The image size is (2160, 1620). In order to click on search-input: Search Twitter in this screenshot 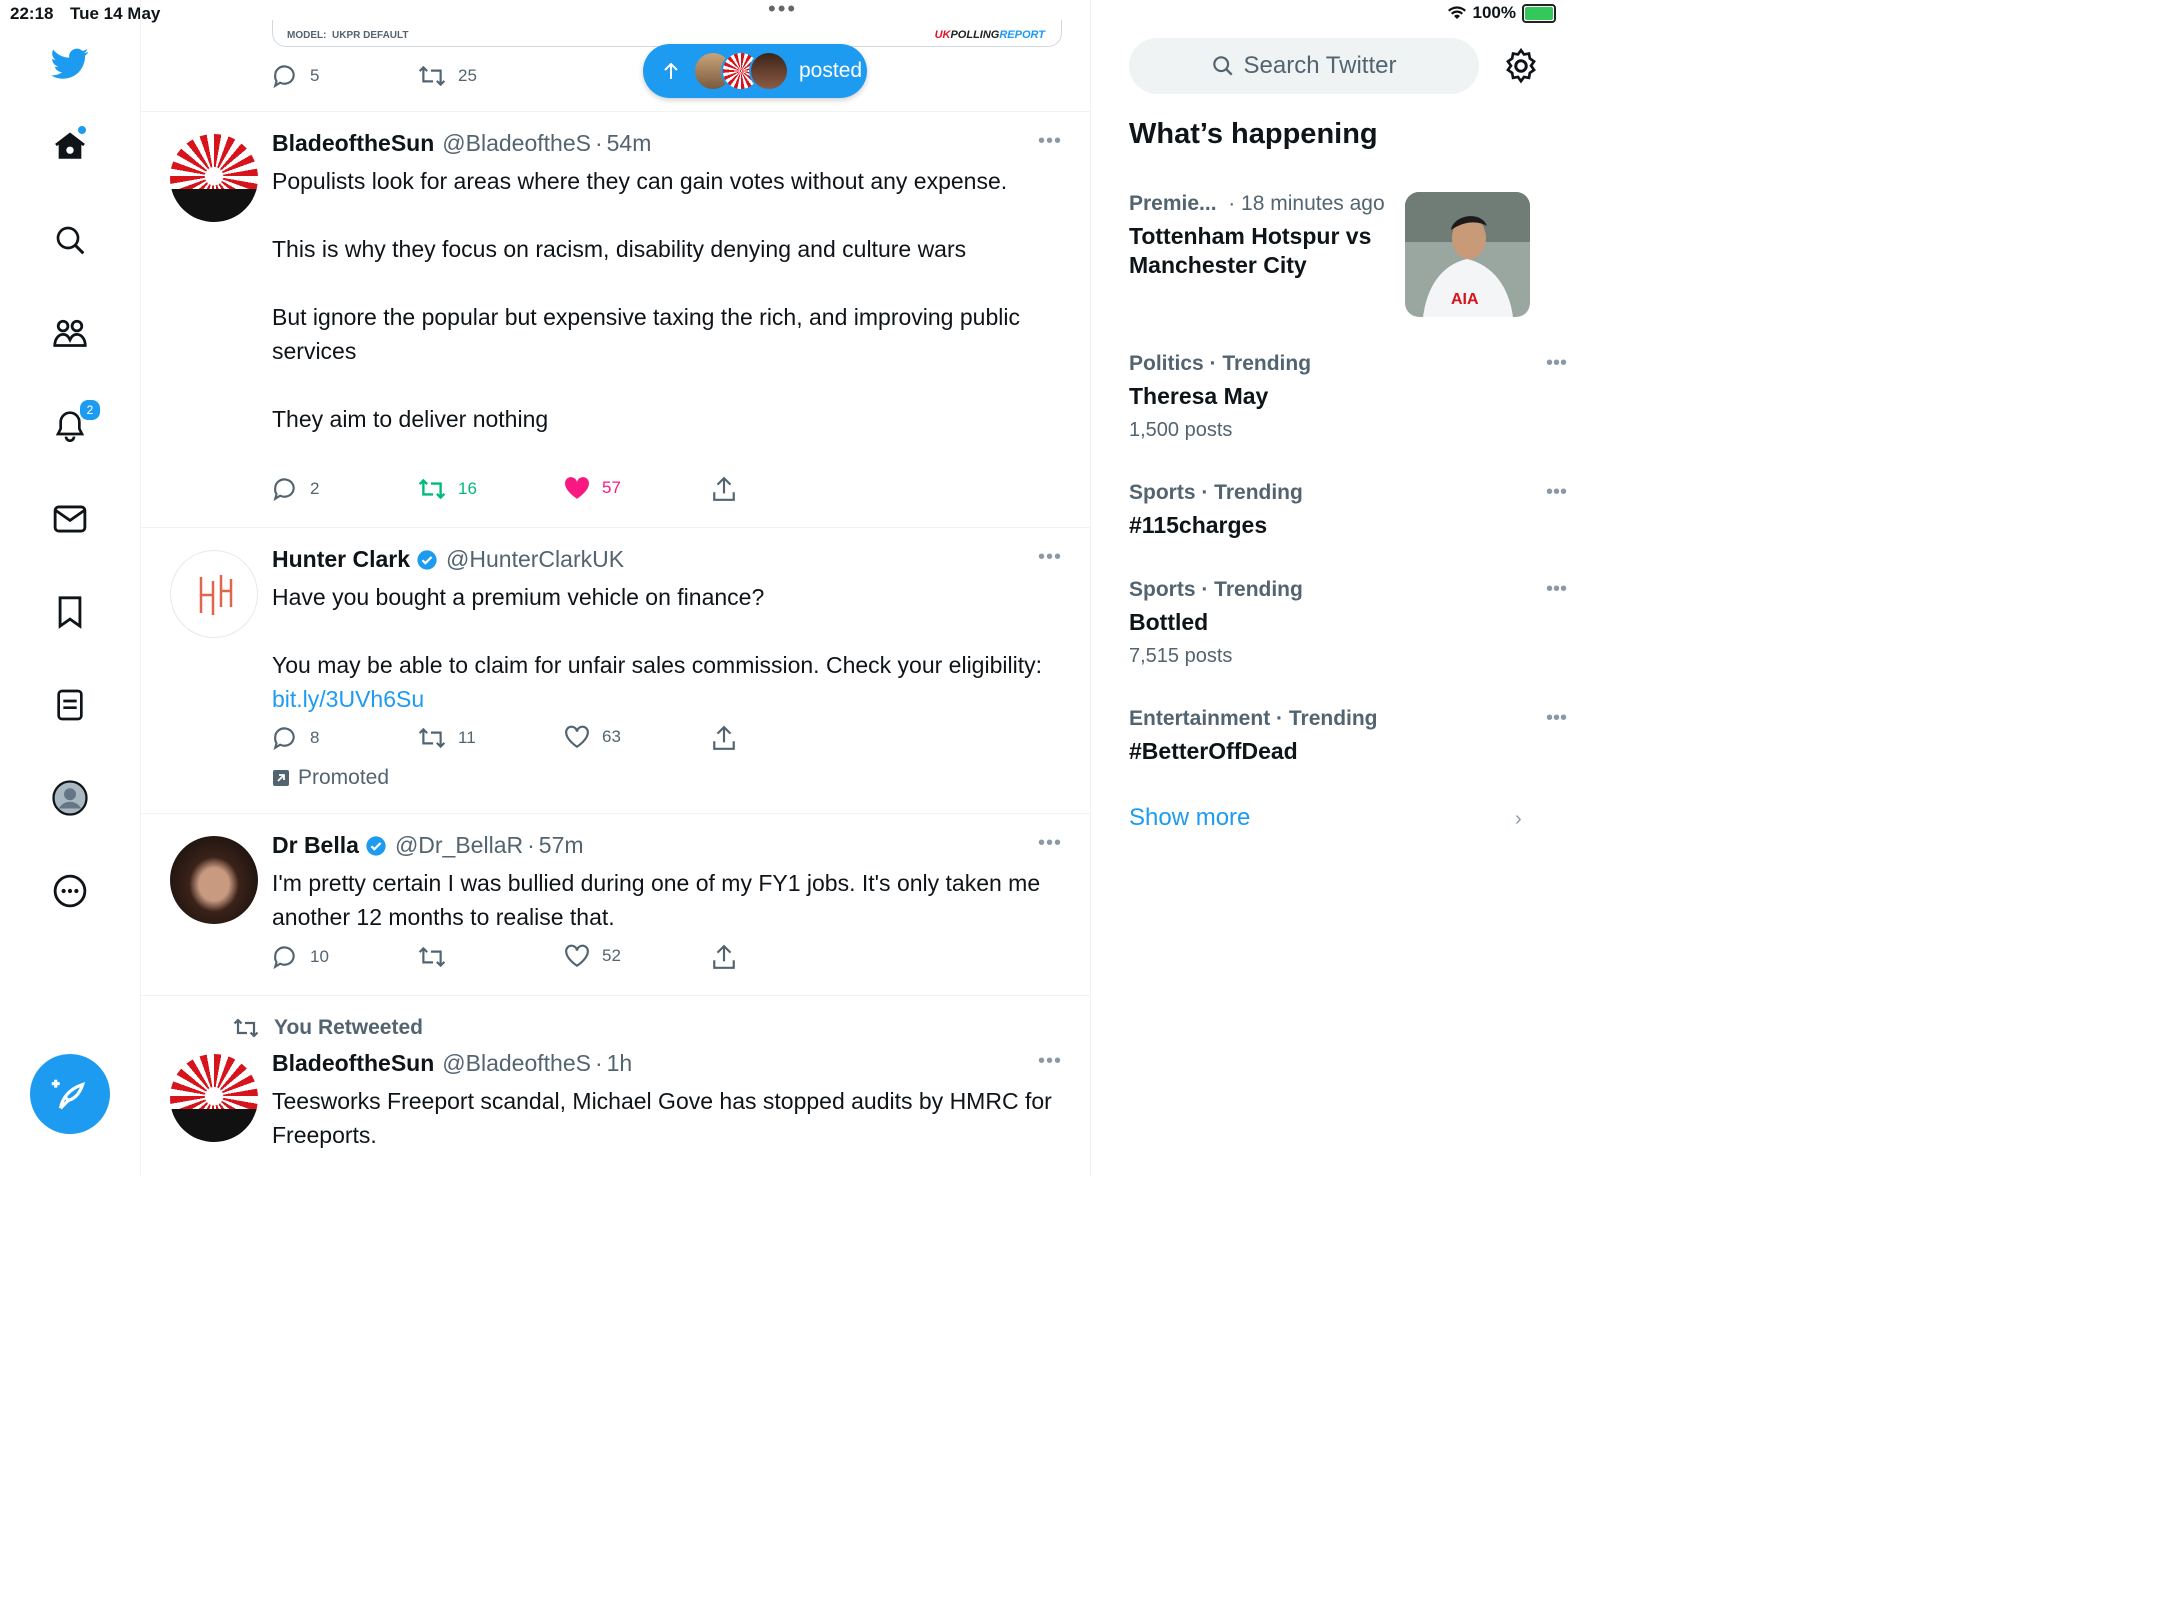, I will do `click(1304, 66)`.